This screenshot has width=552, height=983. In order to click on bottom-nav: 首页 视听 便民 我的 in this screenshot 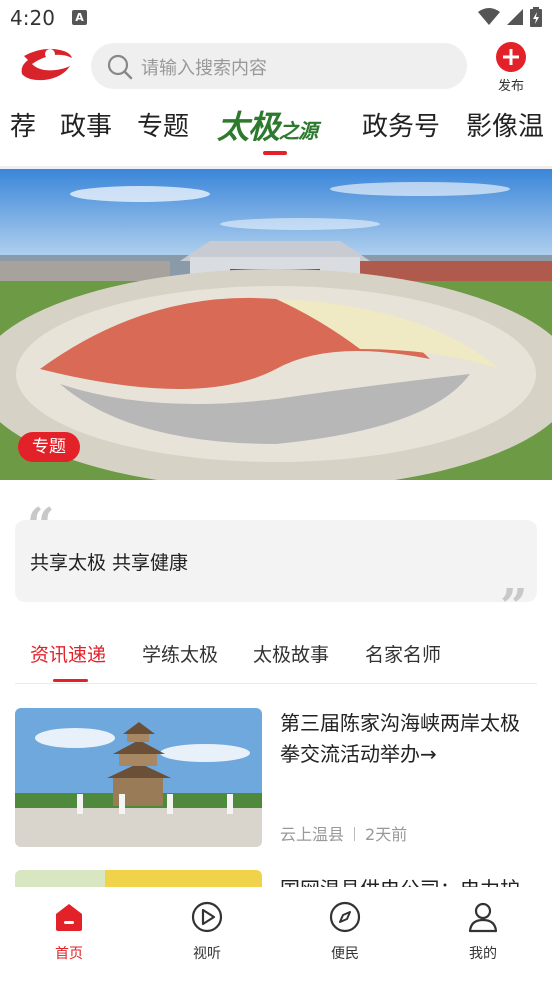, I will do `click(276, 935)`.